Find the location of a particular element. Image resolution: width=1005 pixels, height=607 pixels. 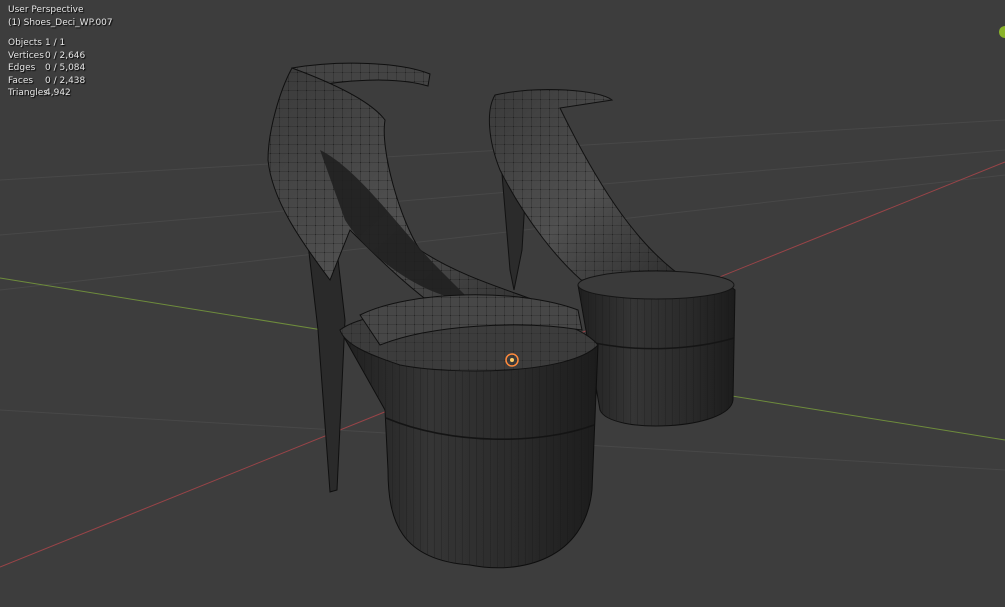

stat-faces: Faces 0 / 2,438 is located at coordinates (60, 81).